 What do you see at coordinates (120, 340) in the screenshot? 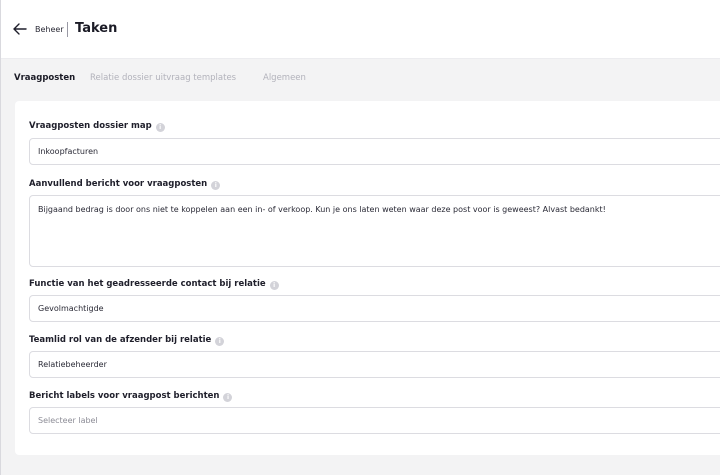
I see `teamlid-rol-label-text: Teamlid rol van de afzender bij relatie` at bounding box center [120, 340].